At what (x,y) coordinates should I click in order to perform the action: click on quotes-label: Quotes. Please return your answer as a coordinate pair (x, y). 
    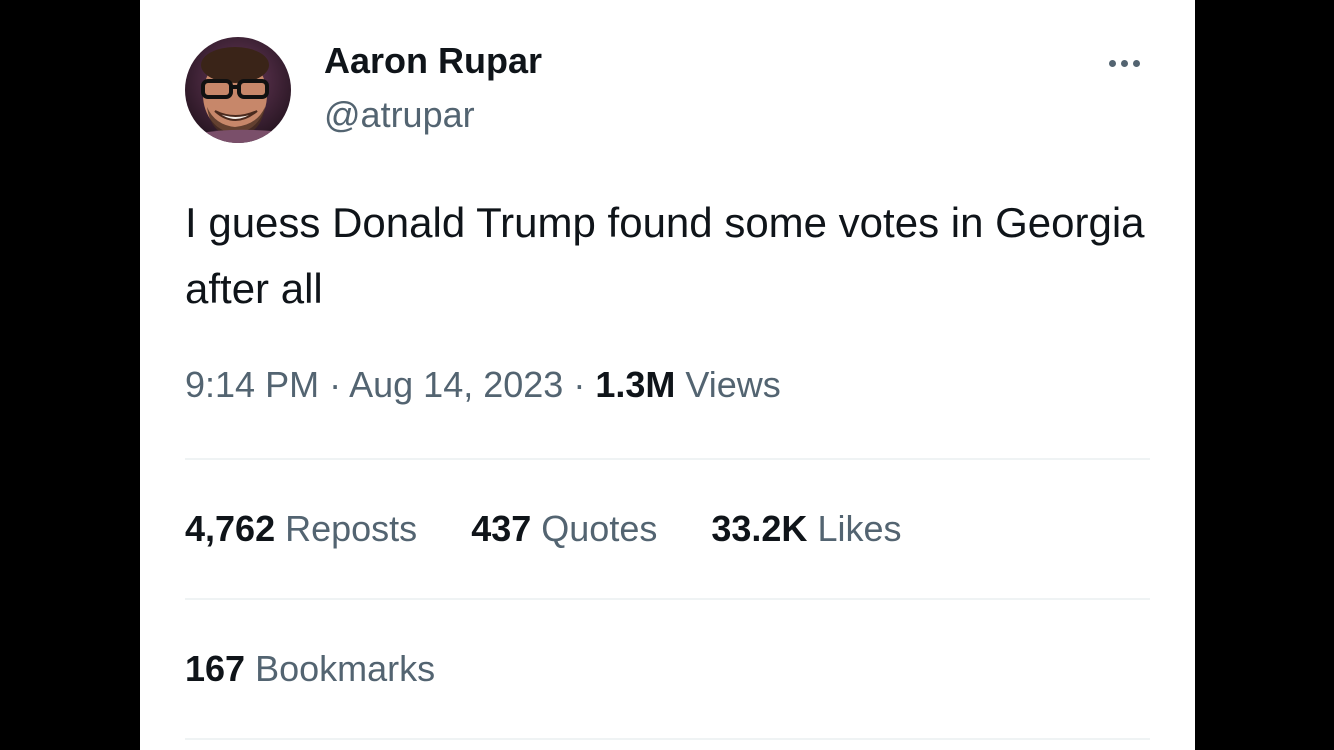
    Looking at the image, I should click on (599, 528).